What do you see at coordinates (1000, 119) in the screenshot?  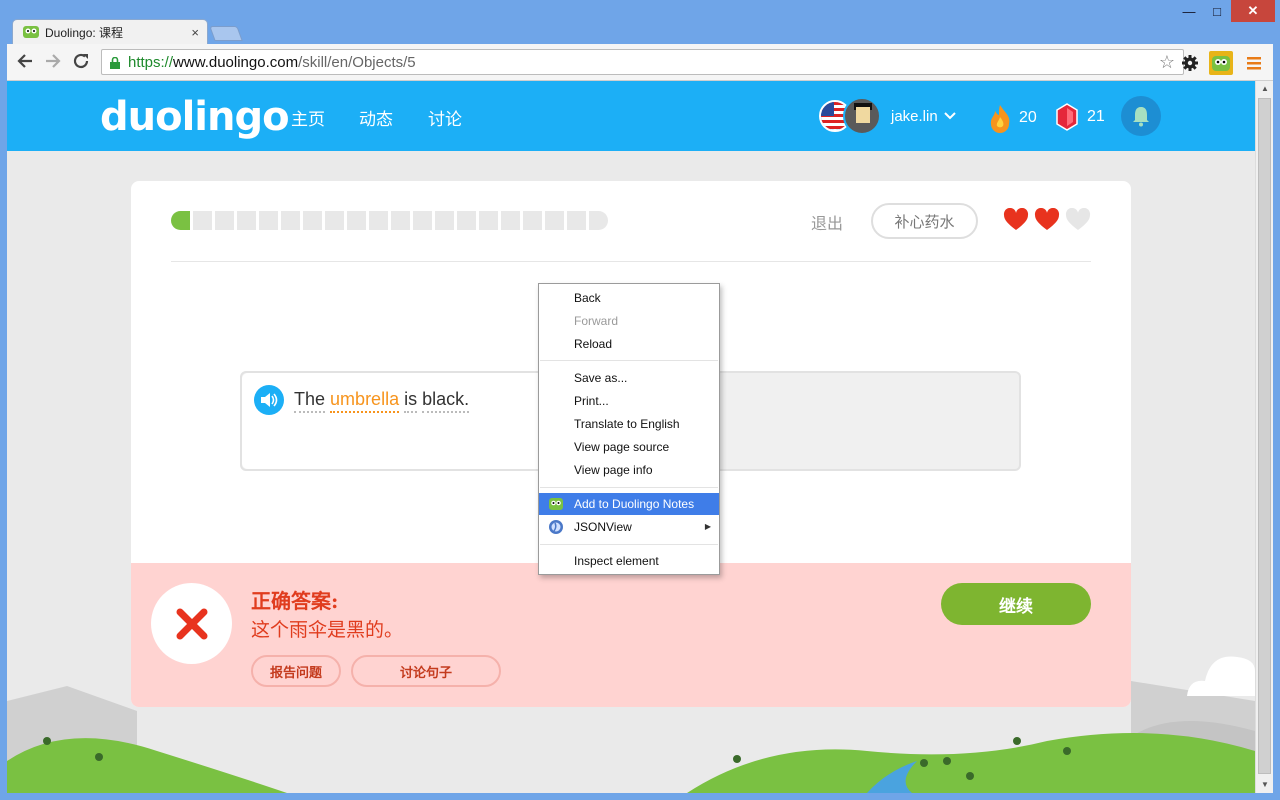 I see `flame-icon` at bounding box center [1000, 119].